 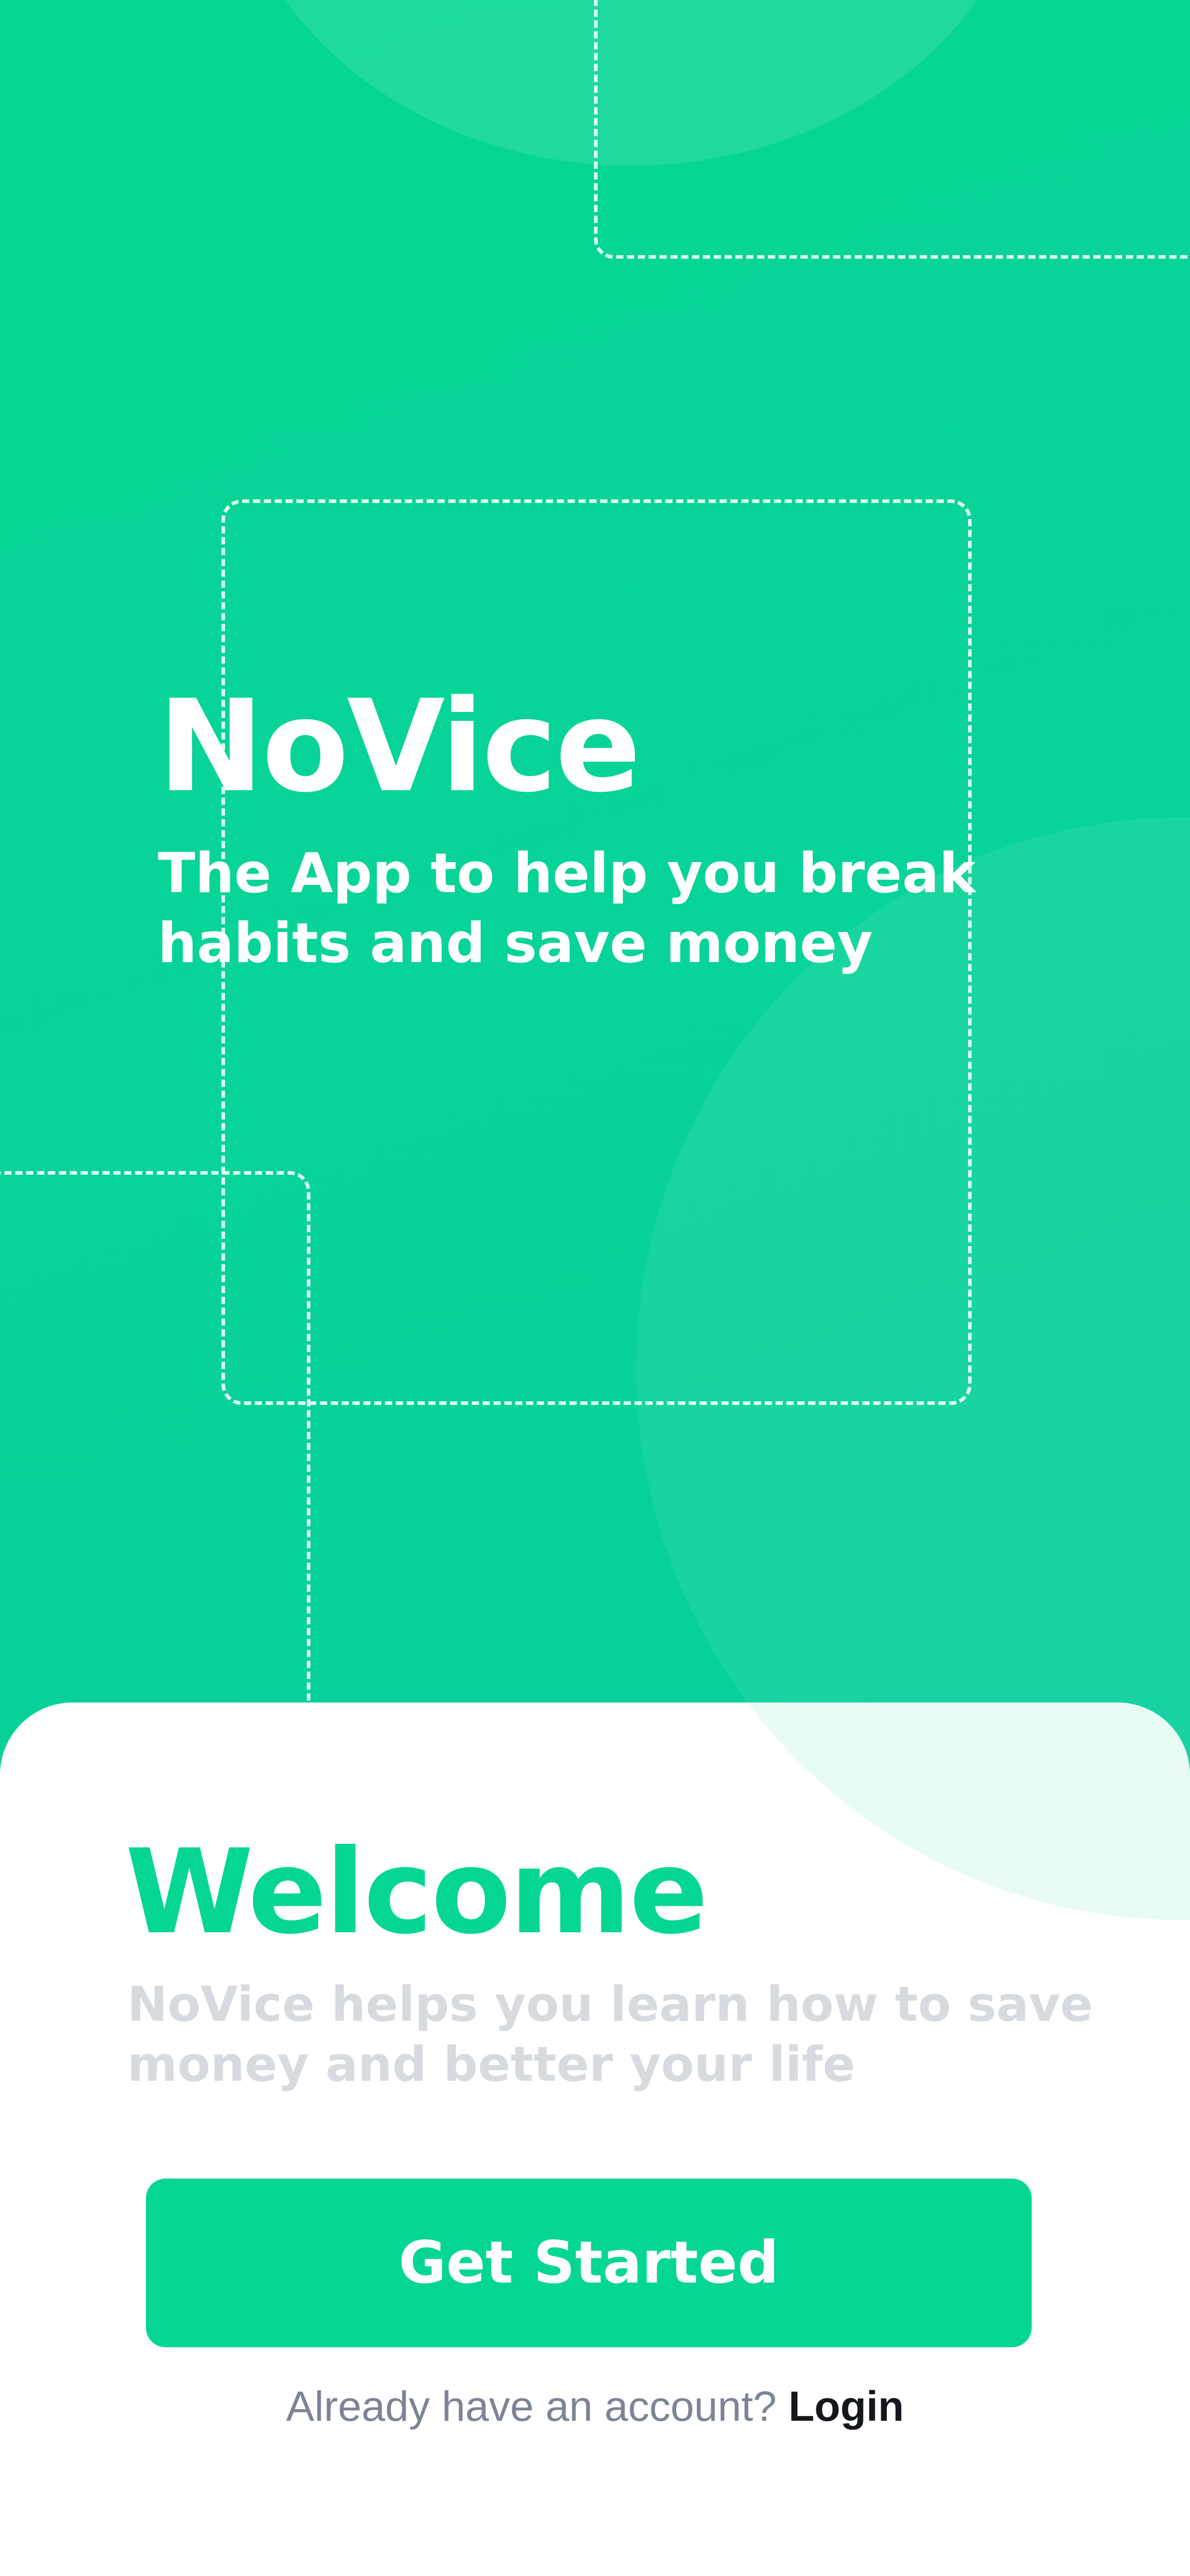 What do you see at coordinates (416, 1892) in the screenshot?
I see `welcome-title: Welcome` at bounding box center [416, 1892].